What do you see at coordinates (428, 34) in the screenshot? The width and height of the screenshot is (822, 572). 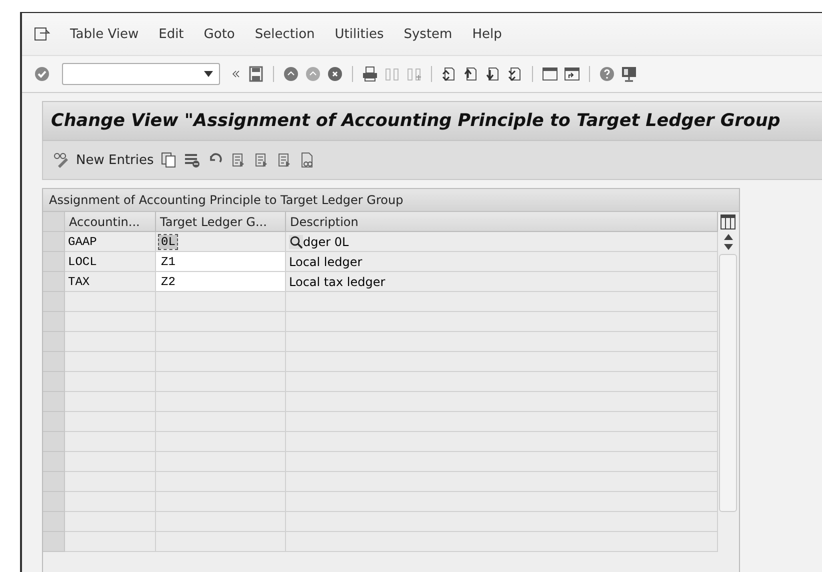 I see `menu-item: System` at bounding box center [428, 34].